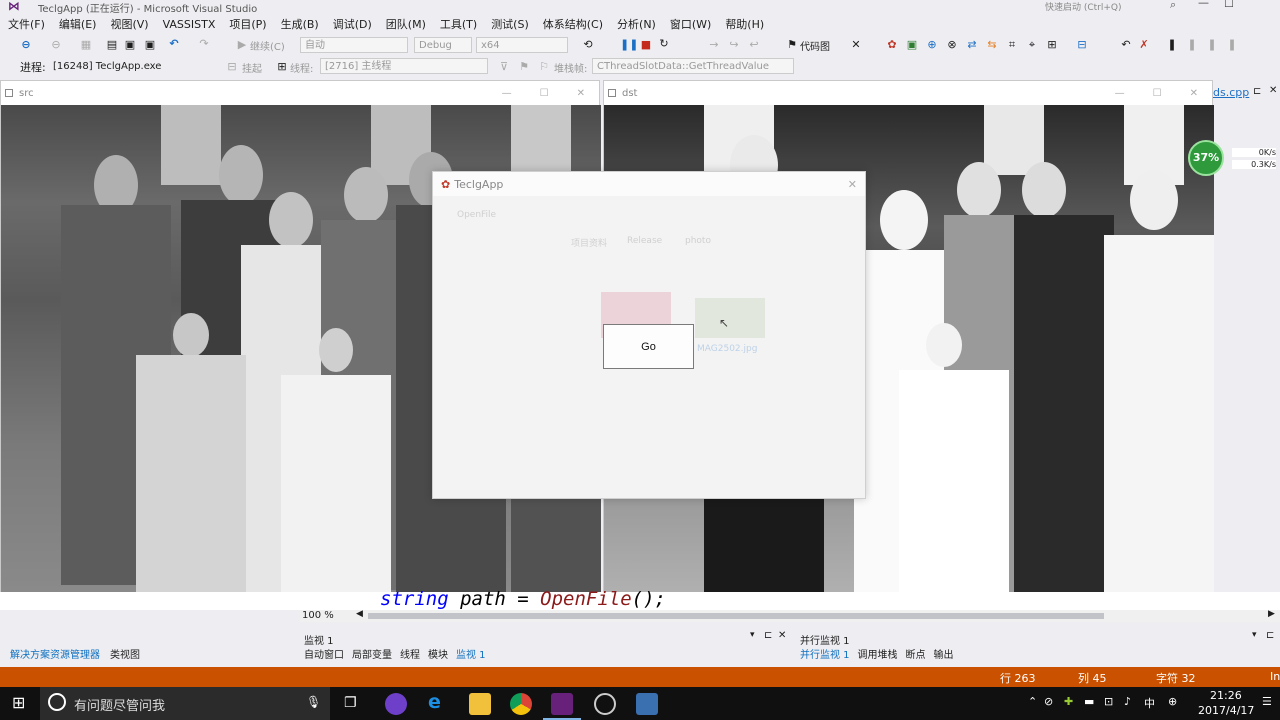  I want to click on menu-test: 测试(S), so click(510, 24).